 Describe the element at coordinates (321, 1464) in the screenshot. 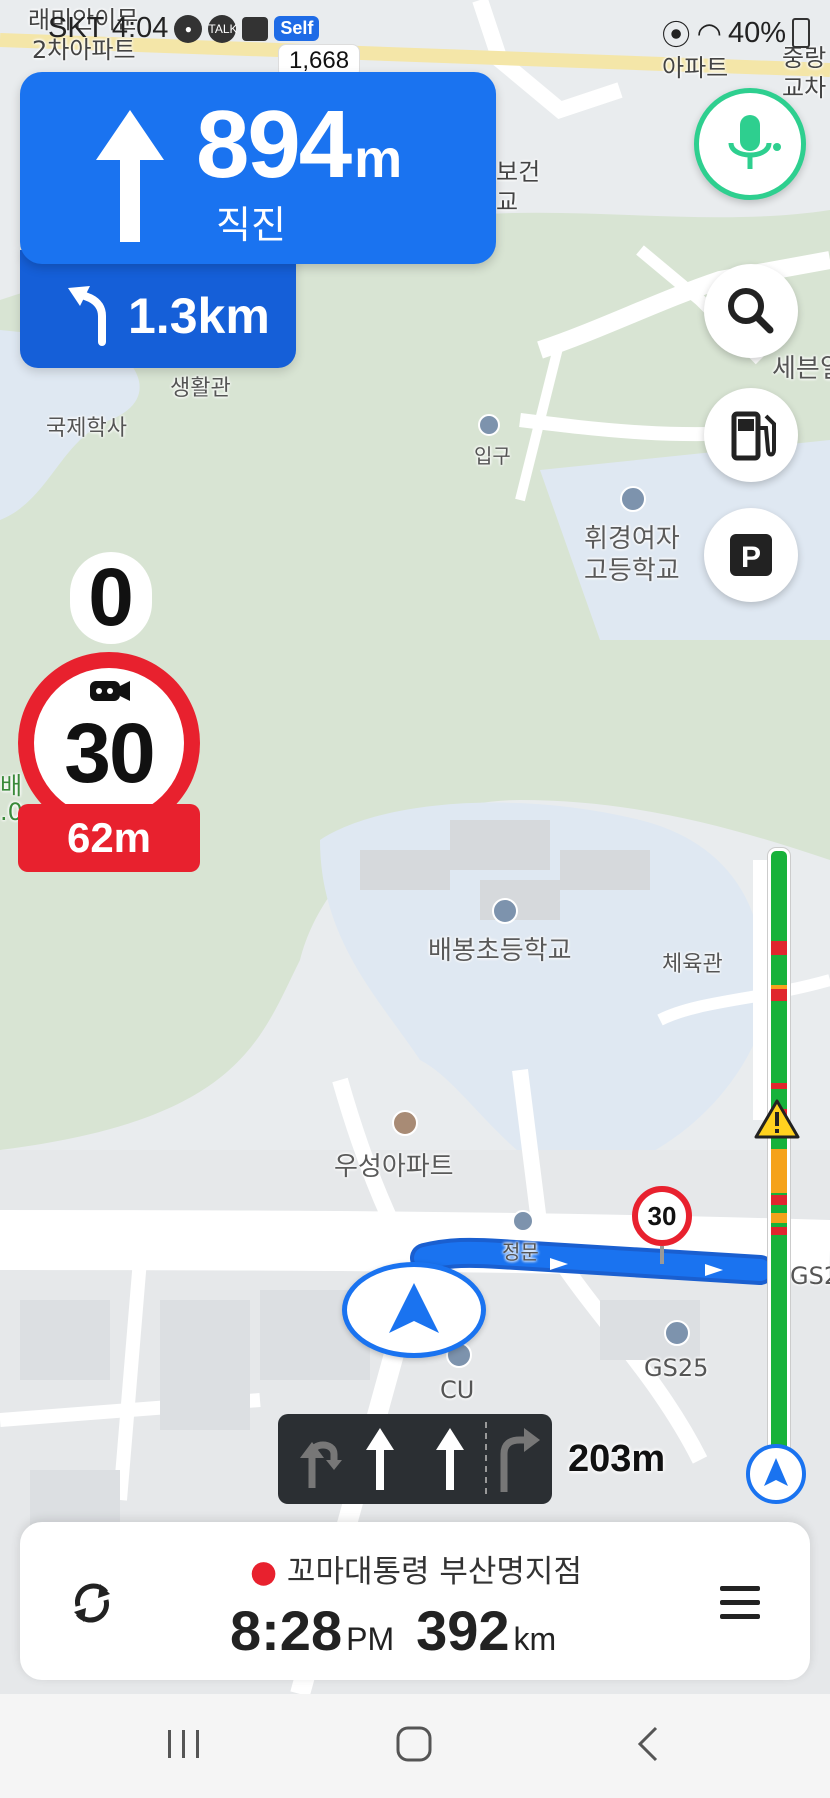

I see `lane-left-uturn-icon` at that location.